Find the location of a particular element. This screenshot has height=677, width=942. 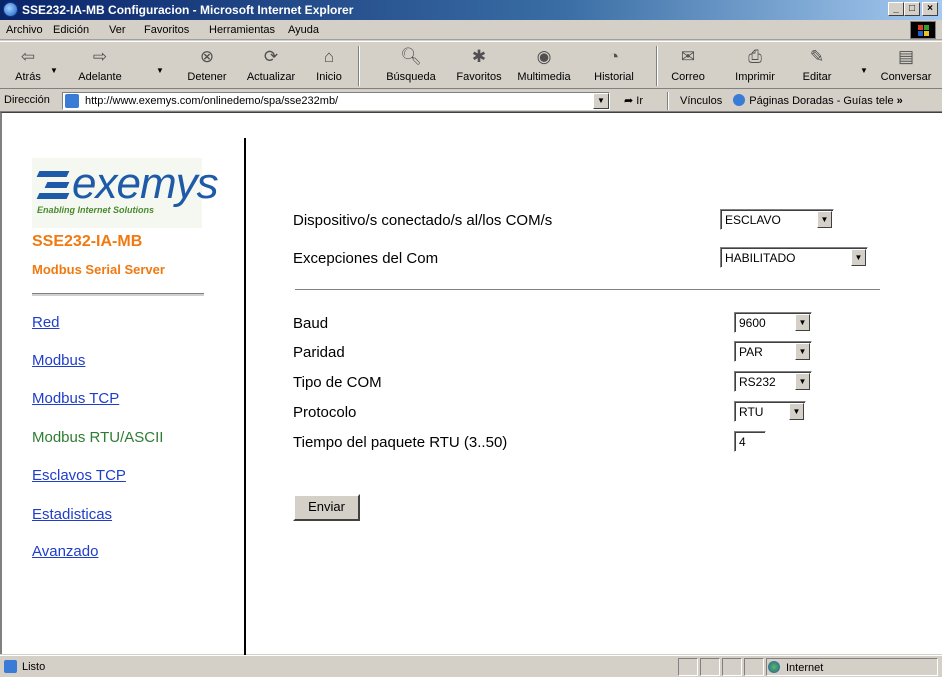

home-button: ⌂ Inicio is located at coordinates (329, 66).